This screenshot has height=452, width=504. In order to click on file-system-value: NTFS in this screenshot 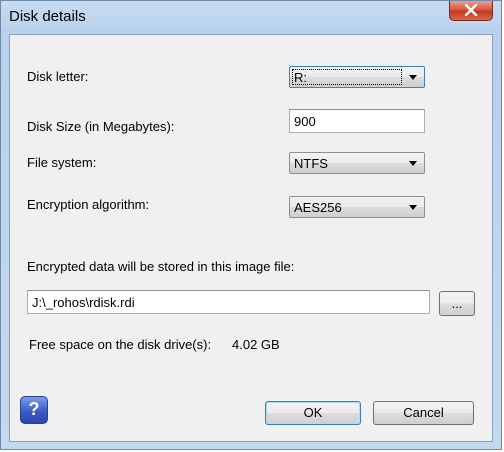, I will do `click(311, 163)`.